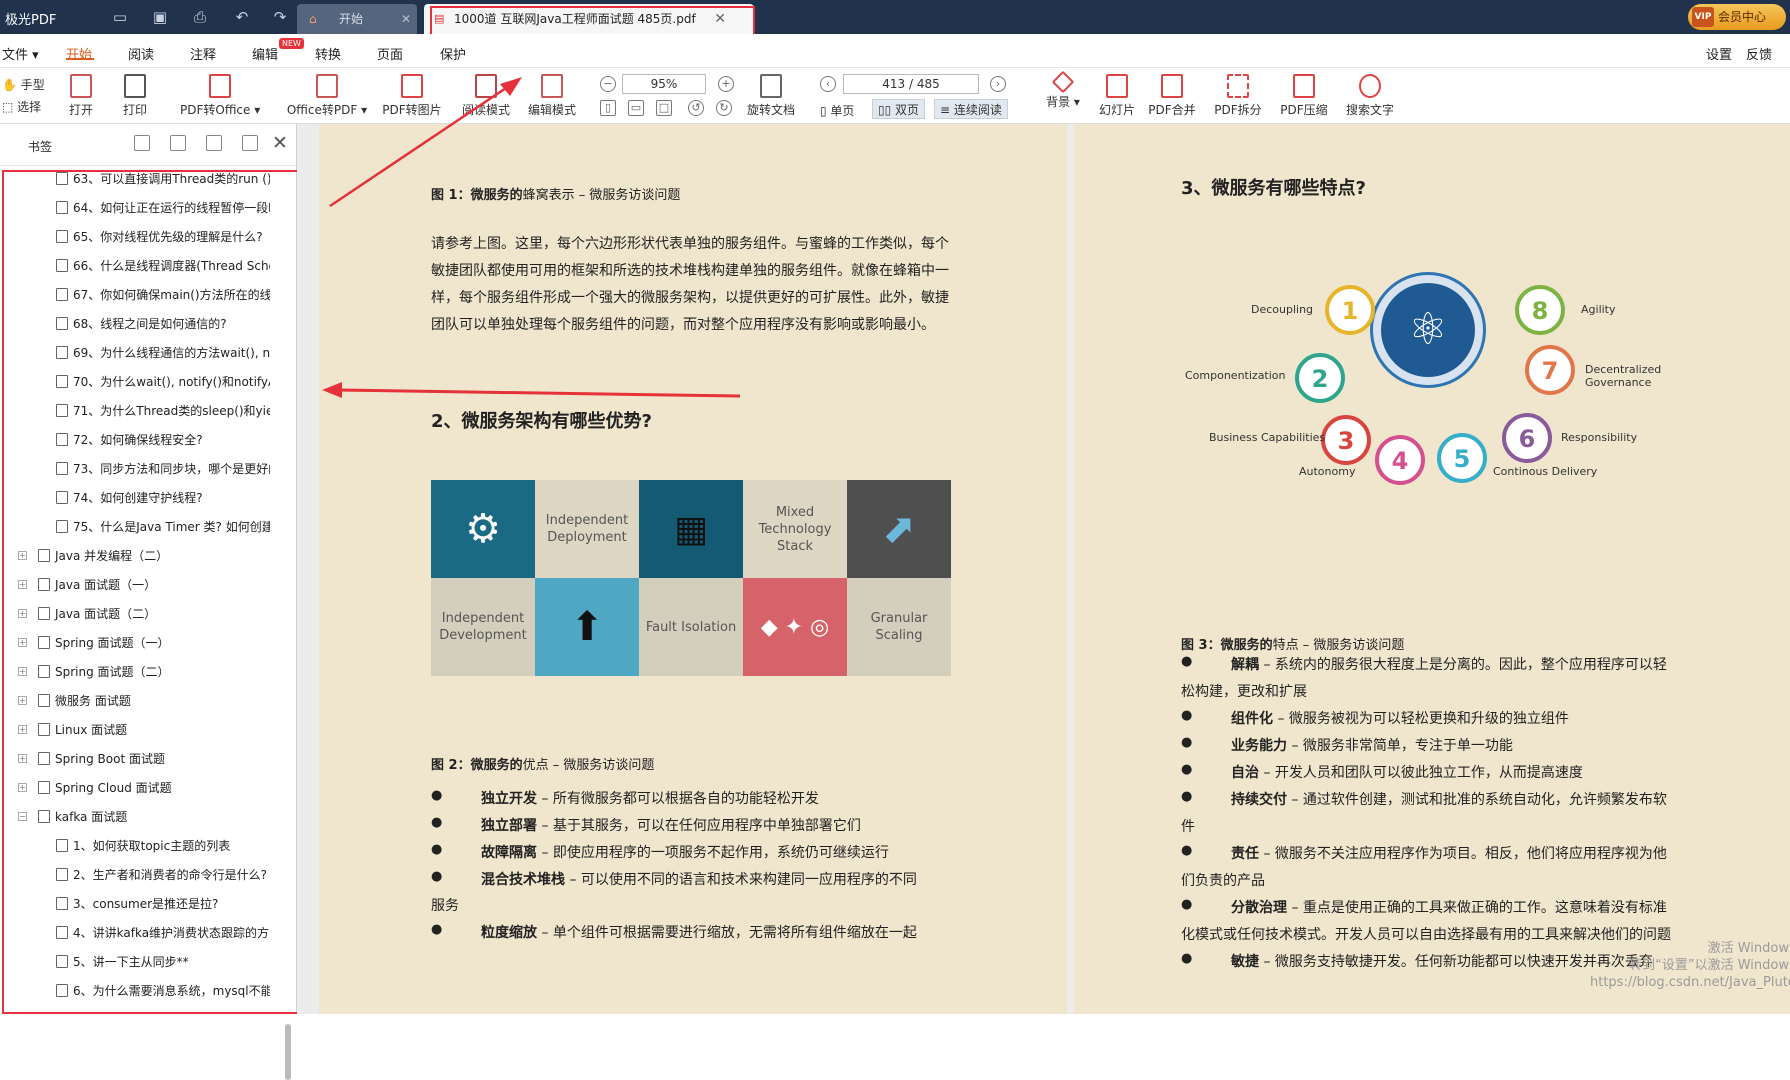 This screenshot has width=1790, height=1080. Describe the element at coordinates (485, 110) in the screenshot. I see `read-mode-label: 阅读模式` at that location.